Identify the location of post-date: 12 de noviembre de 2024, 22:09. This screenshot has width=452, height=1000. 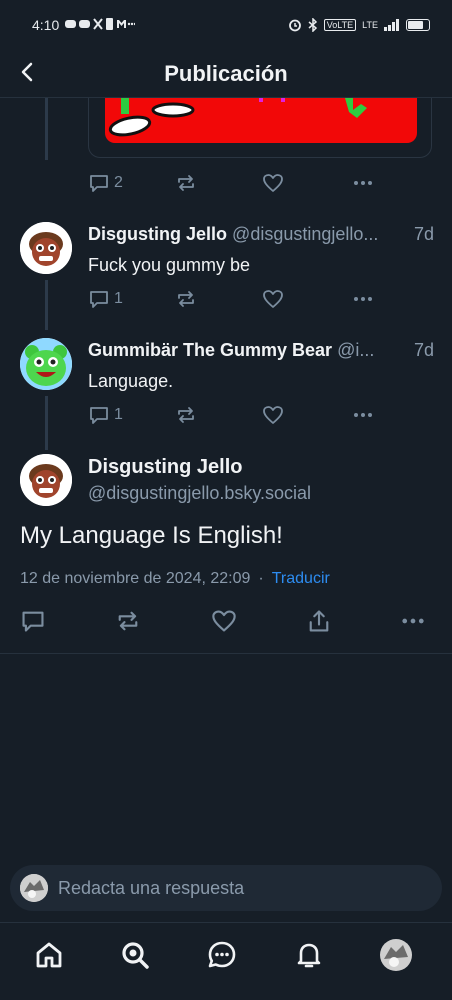
(135, 578).